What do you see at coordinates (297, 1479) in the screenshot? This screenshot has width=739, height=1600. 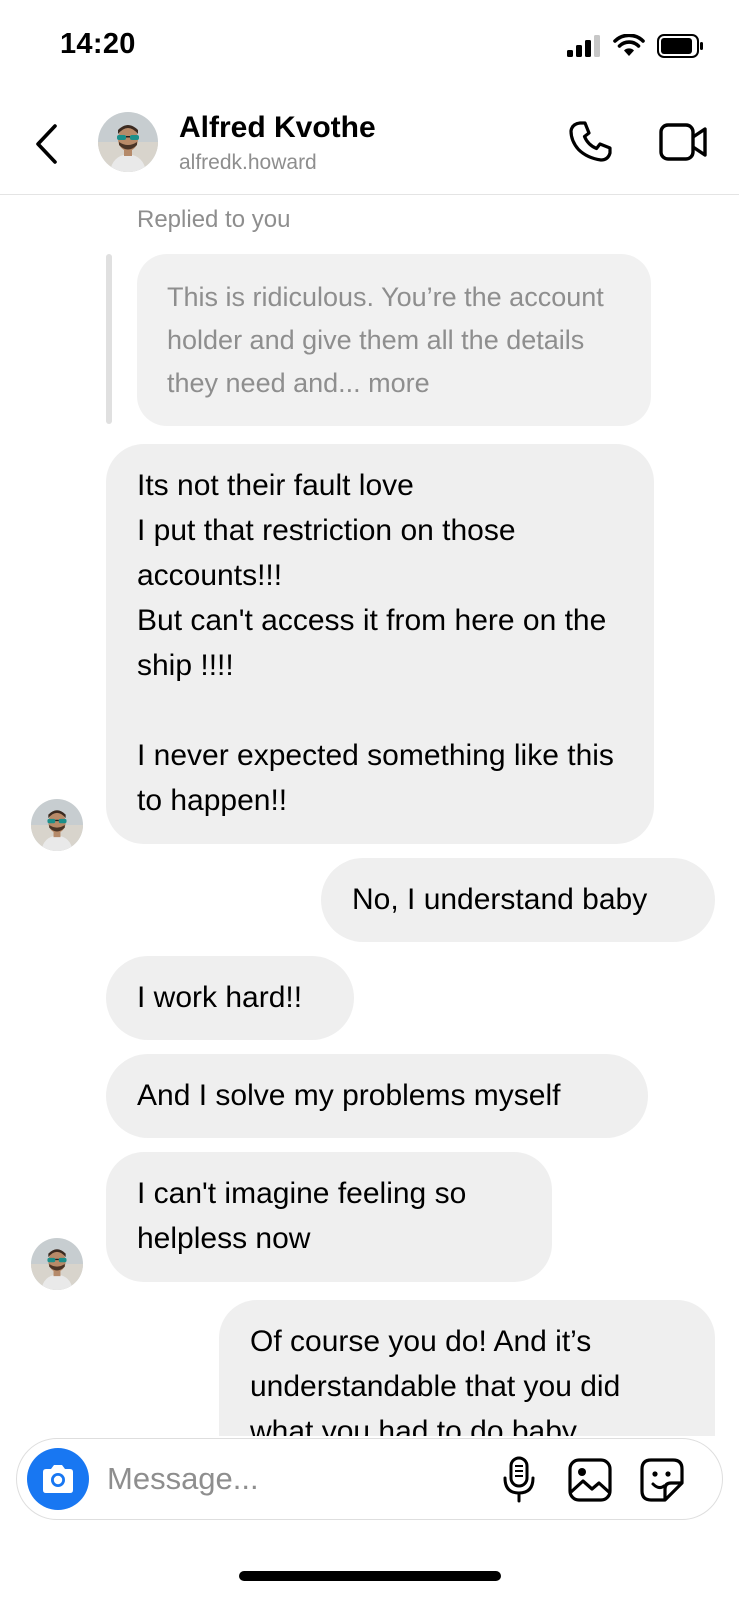 I see `message-input` at bounding box center [297, 1479].